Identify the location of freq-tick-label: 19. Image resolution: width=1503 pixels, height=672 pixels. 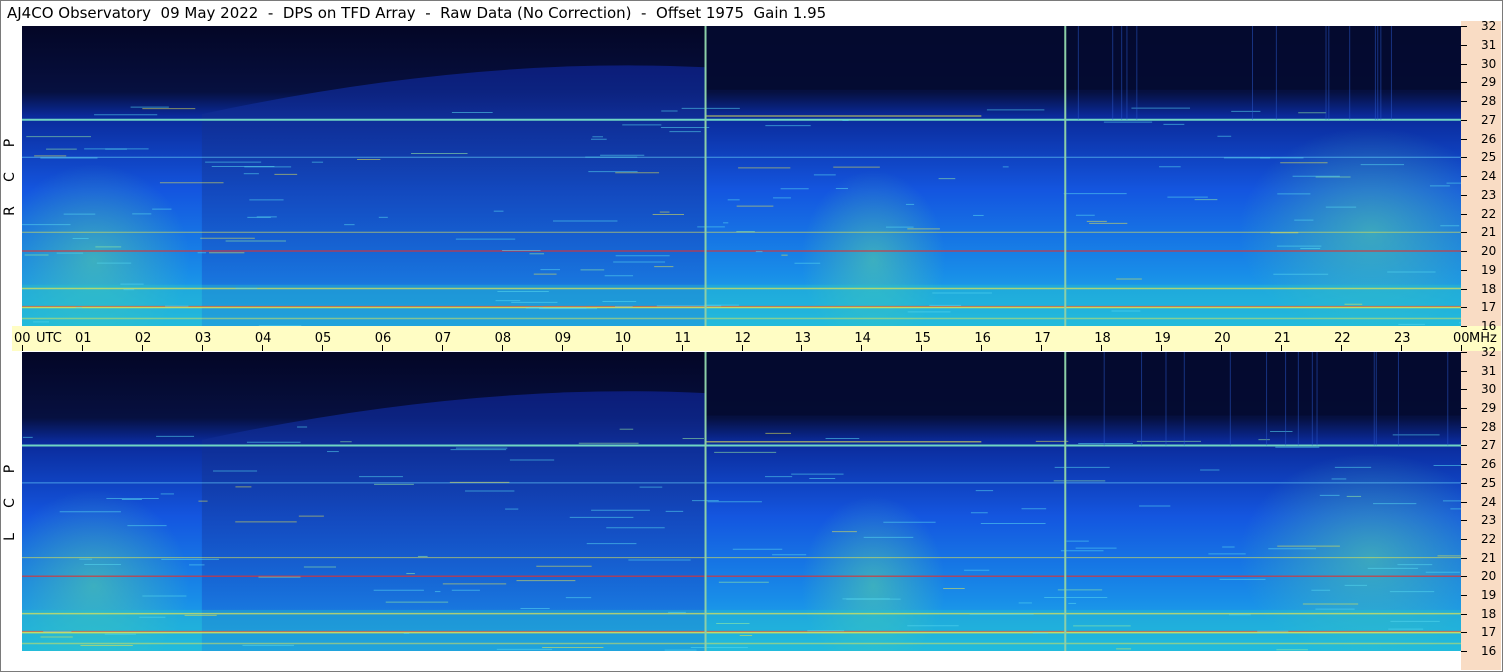
(1489, 269).